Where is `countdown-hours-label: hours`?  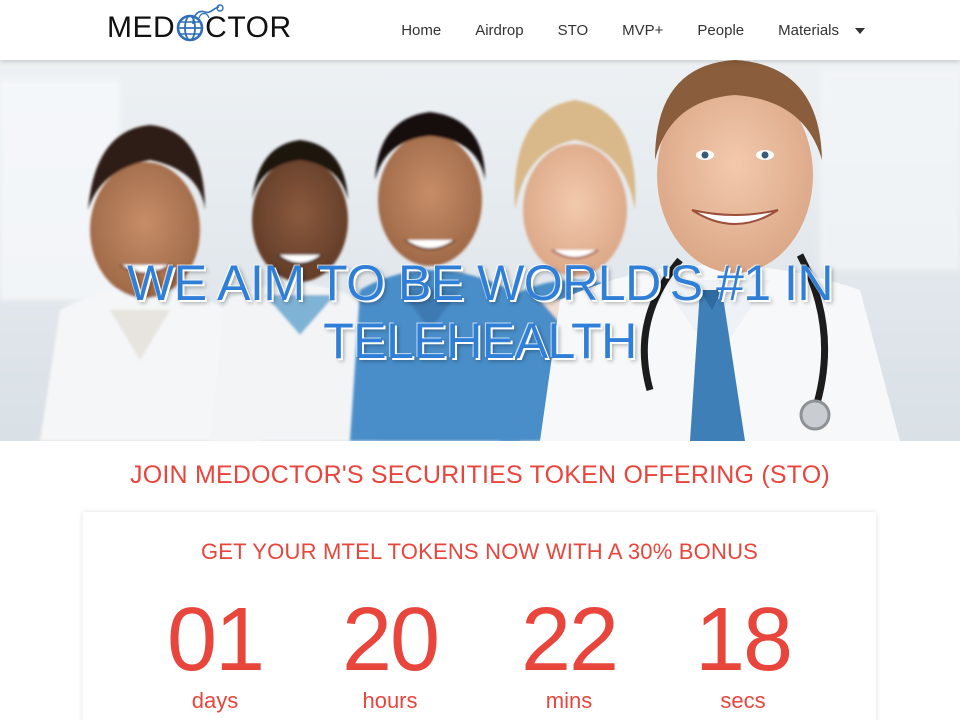
countdown-hours-label: hours is located at coordinates (390, 700).